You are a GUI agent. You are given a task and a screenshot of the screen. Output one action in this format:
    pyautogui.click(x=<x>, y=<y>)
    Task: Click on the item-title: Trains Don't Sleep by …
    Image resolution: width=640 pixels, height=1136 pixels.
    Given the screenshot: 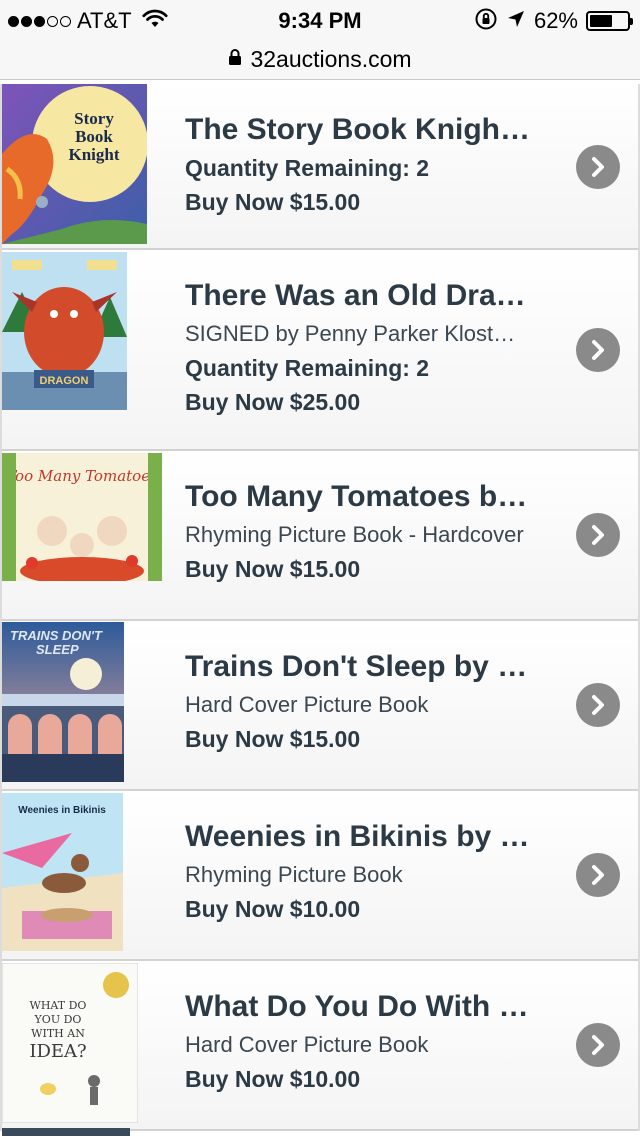 What is the action you would take?
    pyautogui.click(x=370, y=667)
    